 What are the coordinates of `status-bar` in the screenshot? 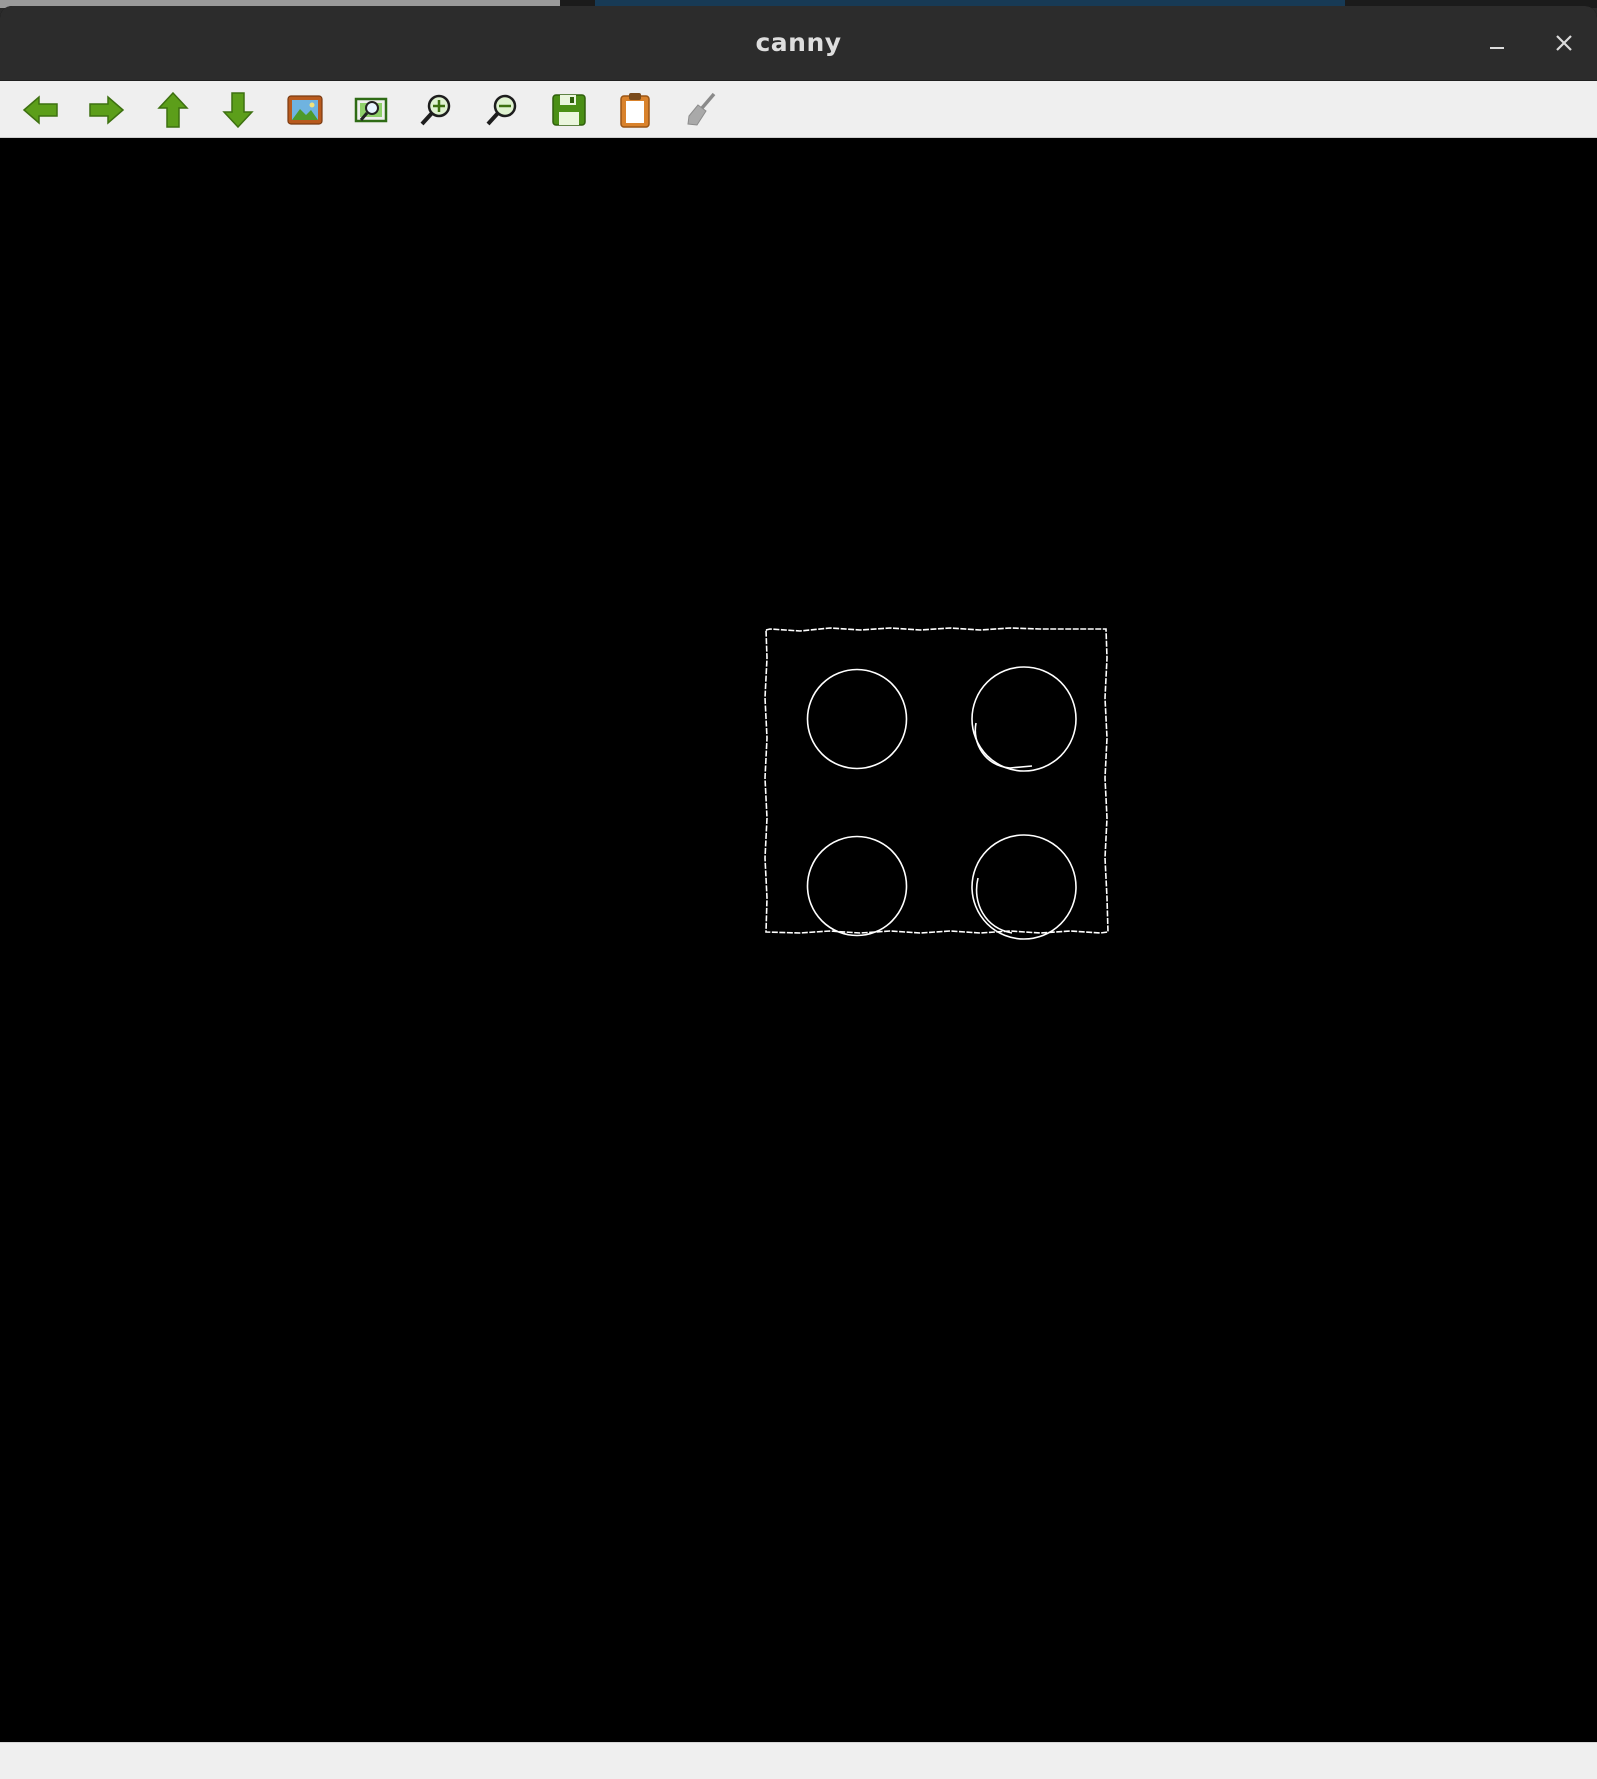 It's located at (798, 1760).